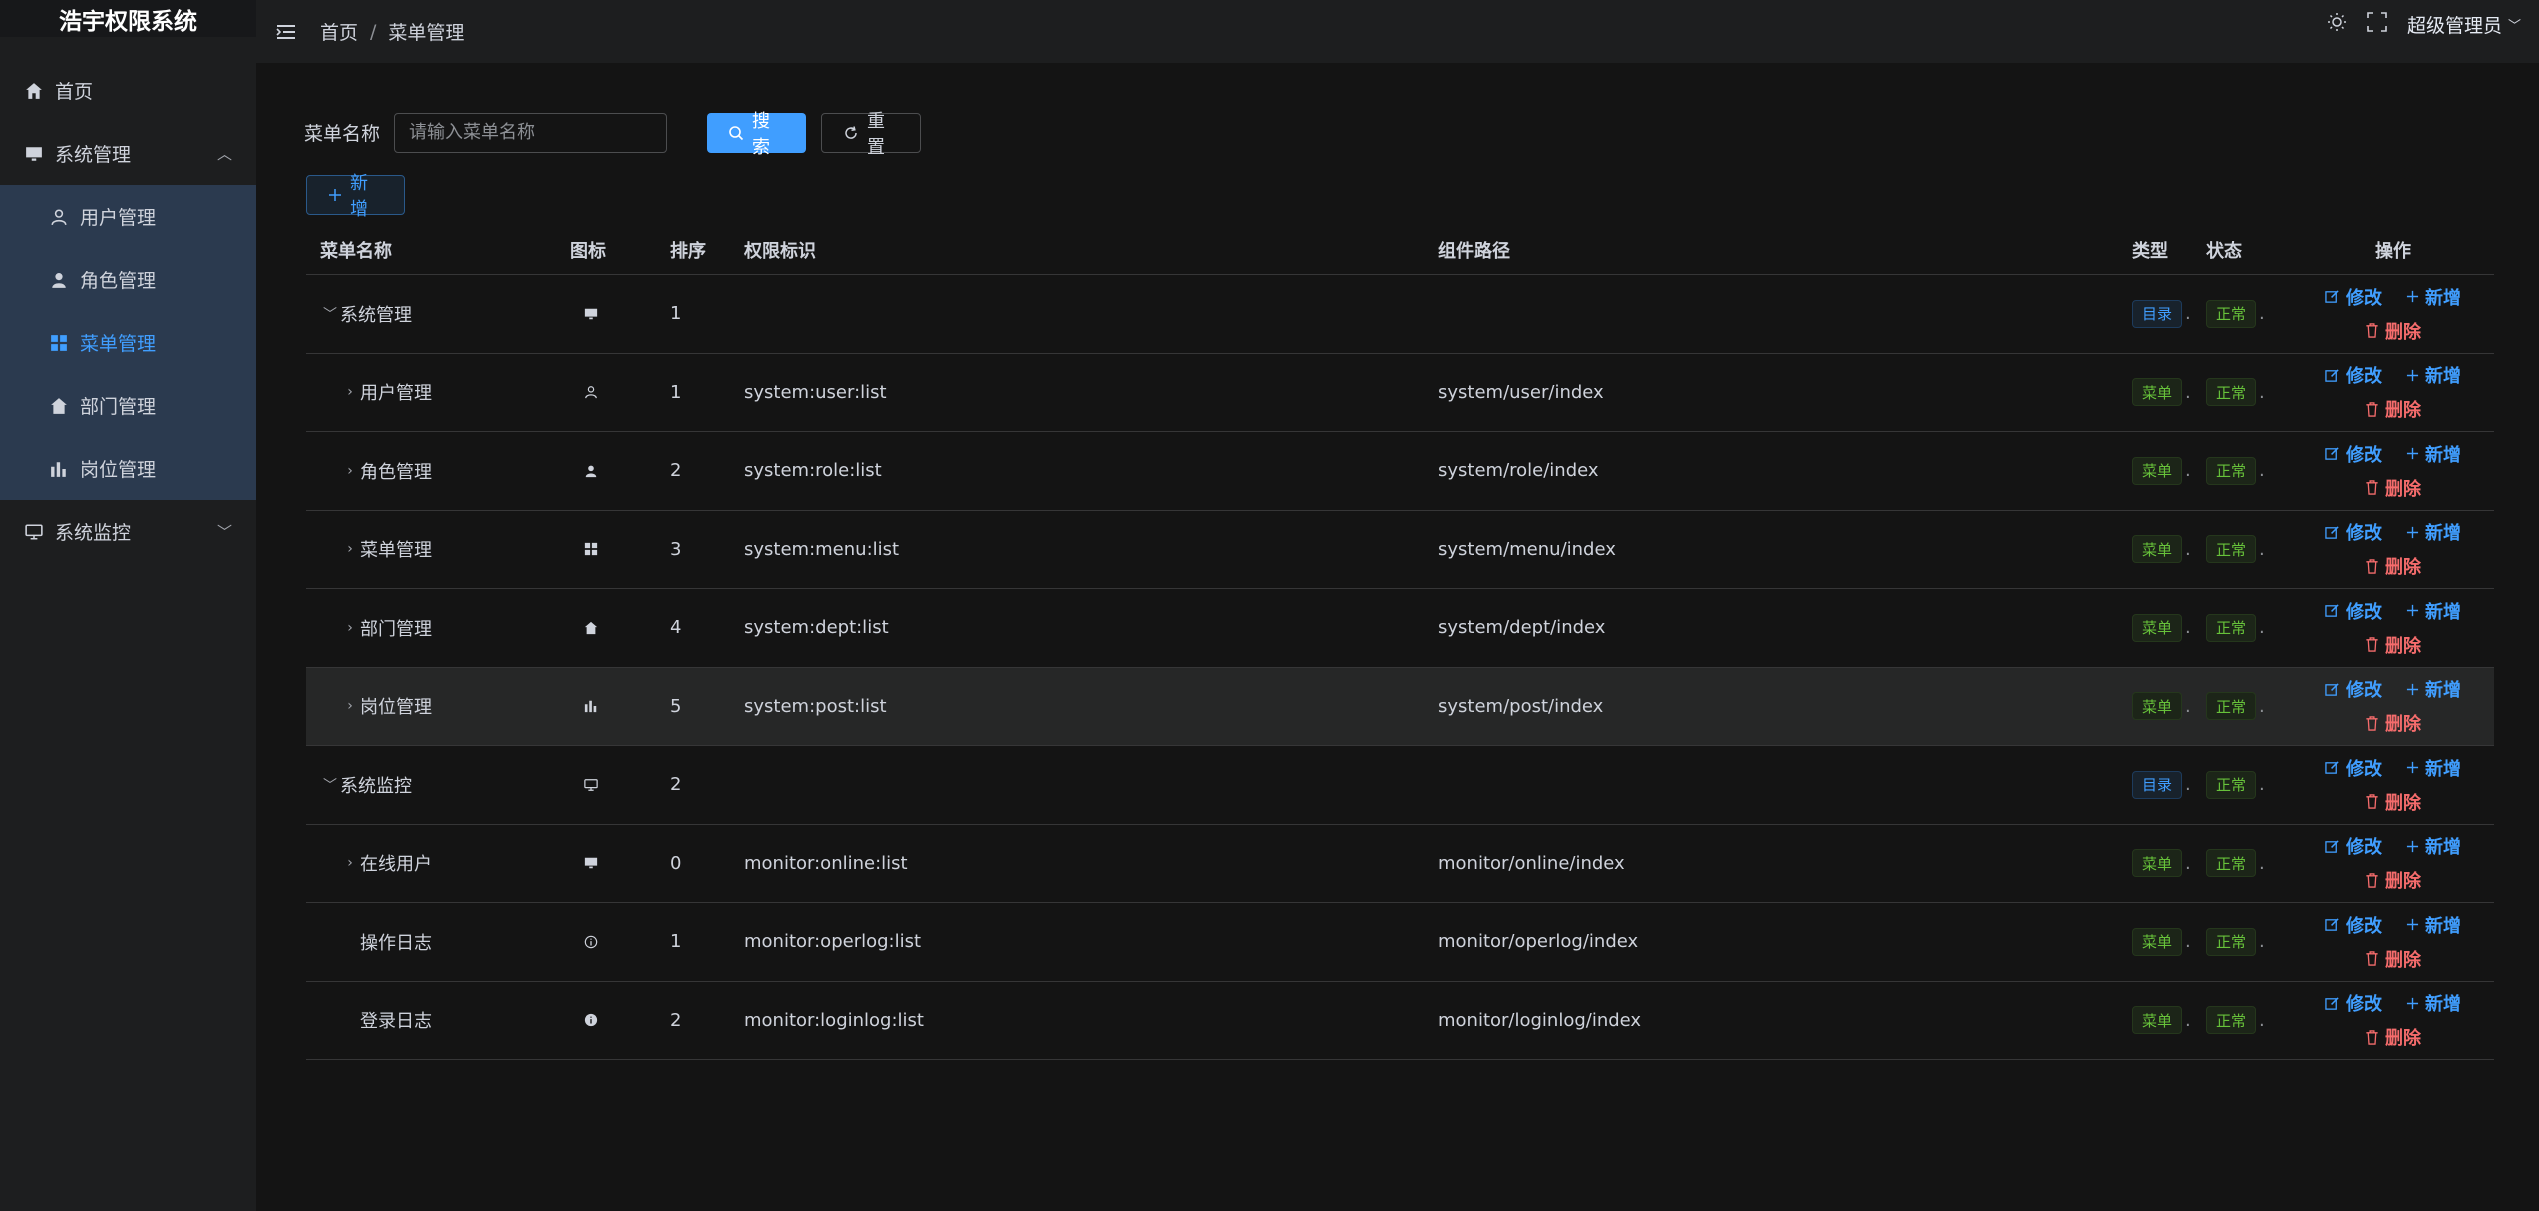 The width and height of the screenshot is (2539, 1211). I want to click on menu-fold-icon, so click(288, 32).